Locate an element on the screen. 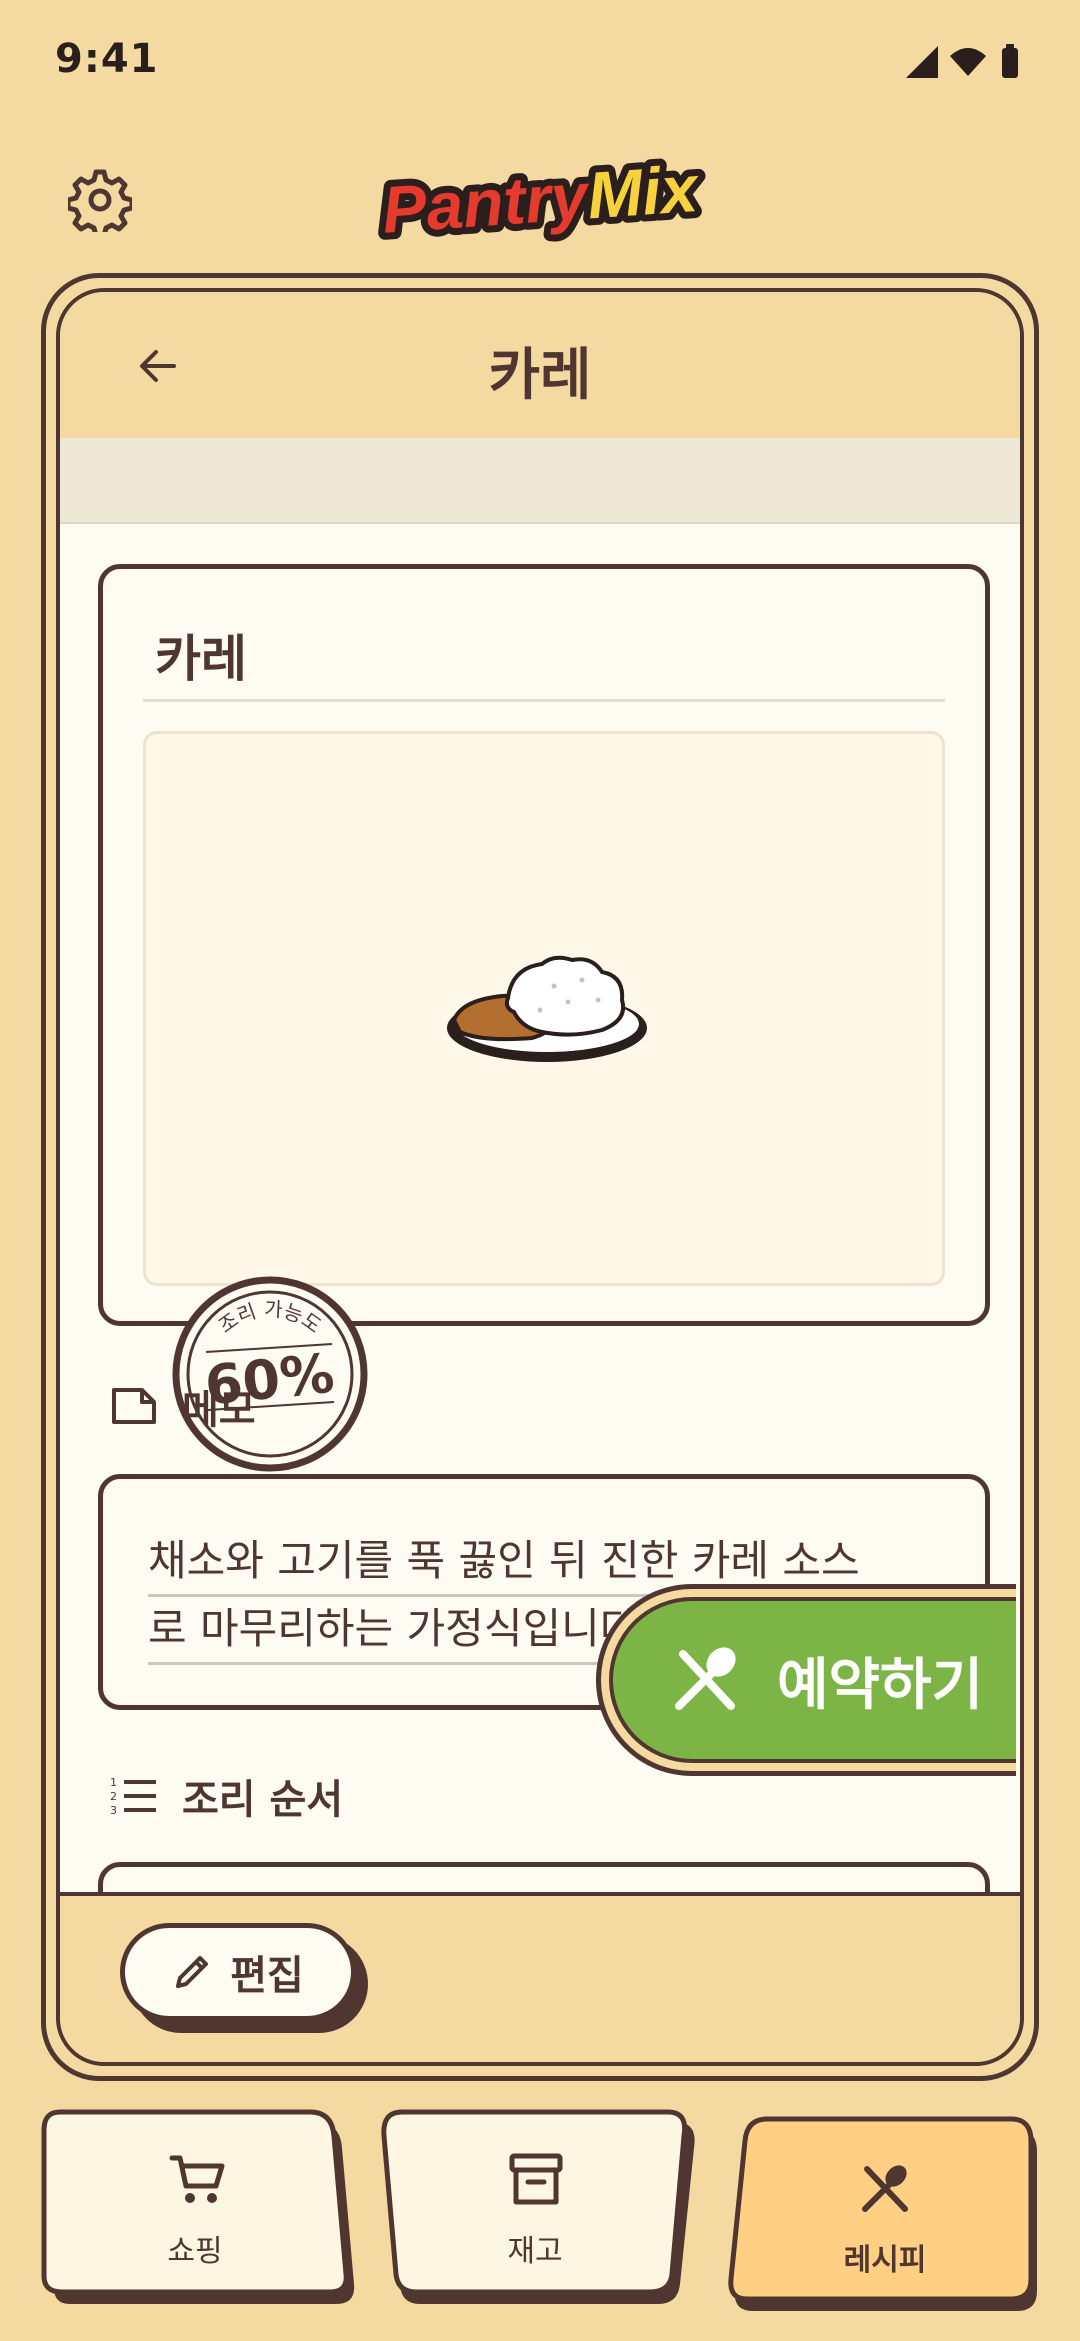  status-time: 9:41 is located at coordinates (107, 59).